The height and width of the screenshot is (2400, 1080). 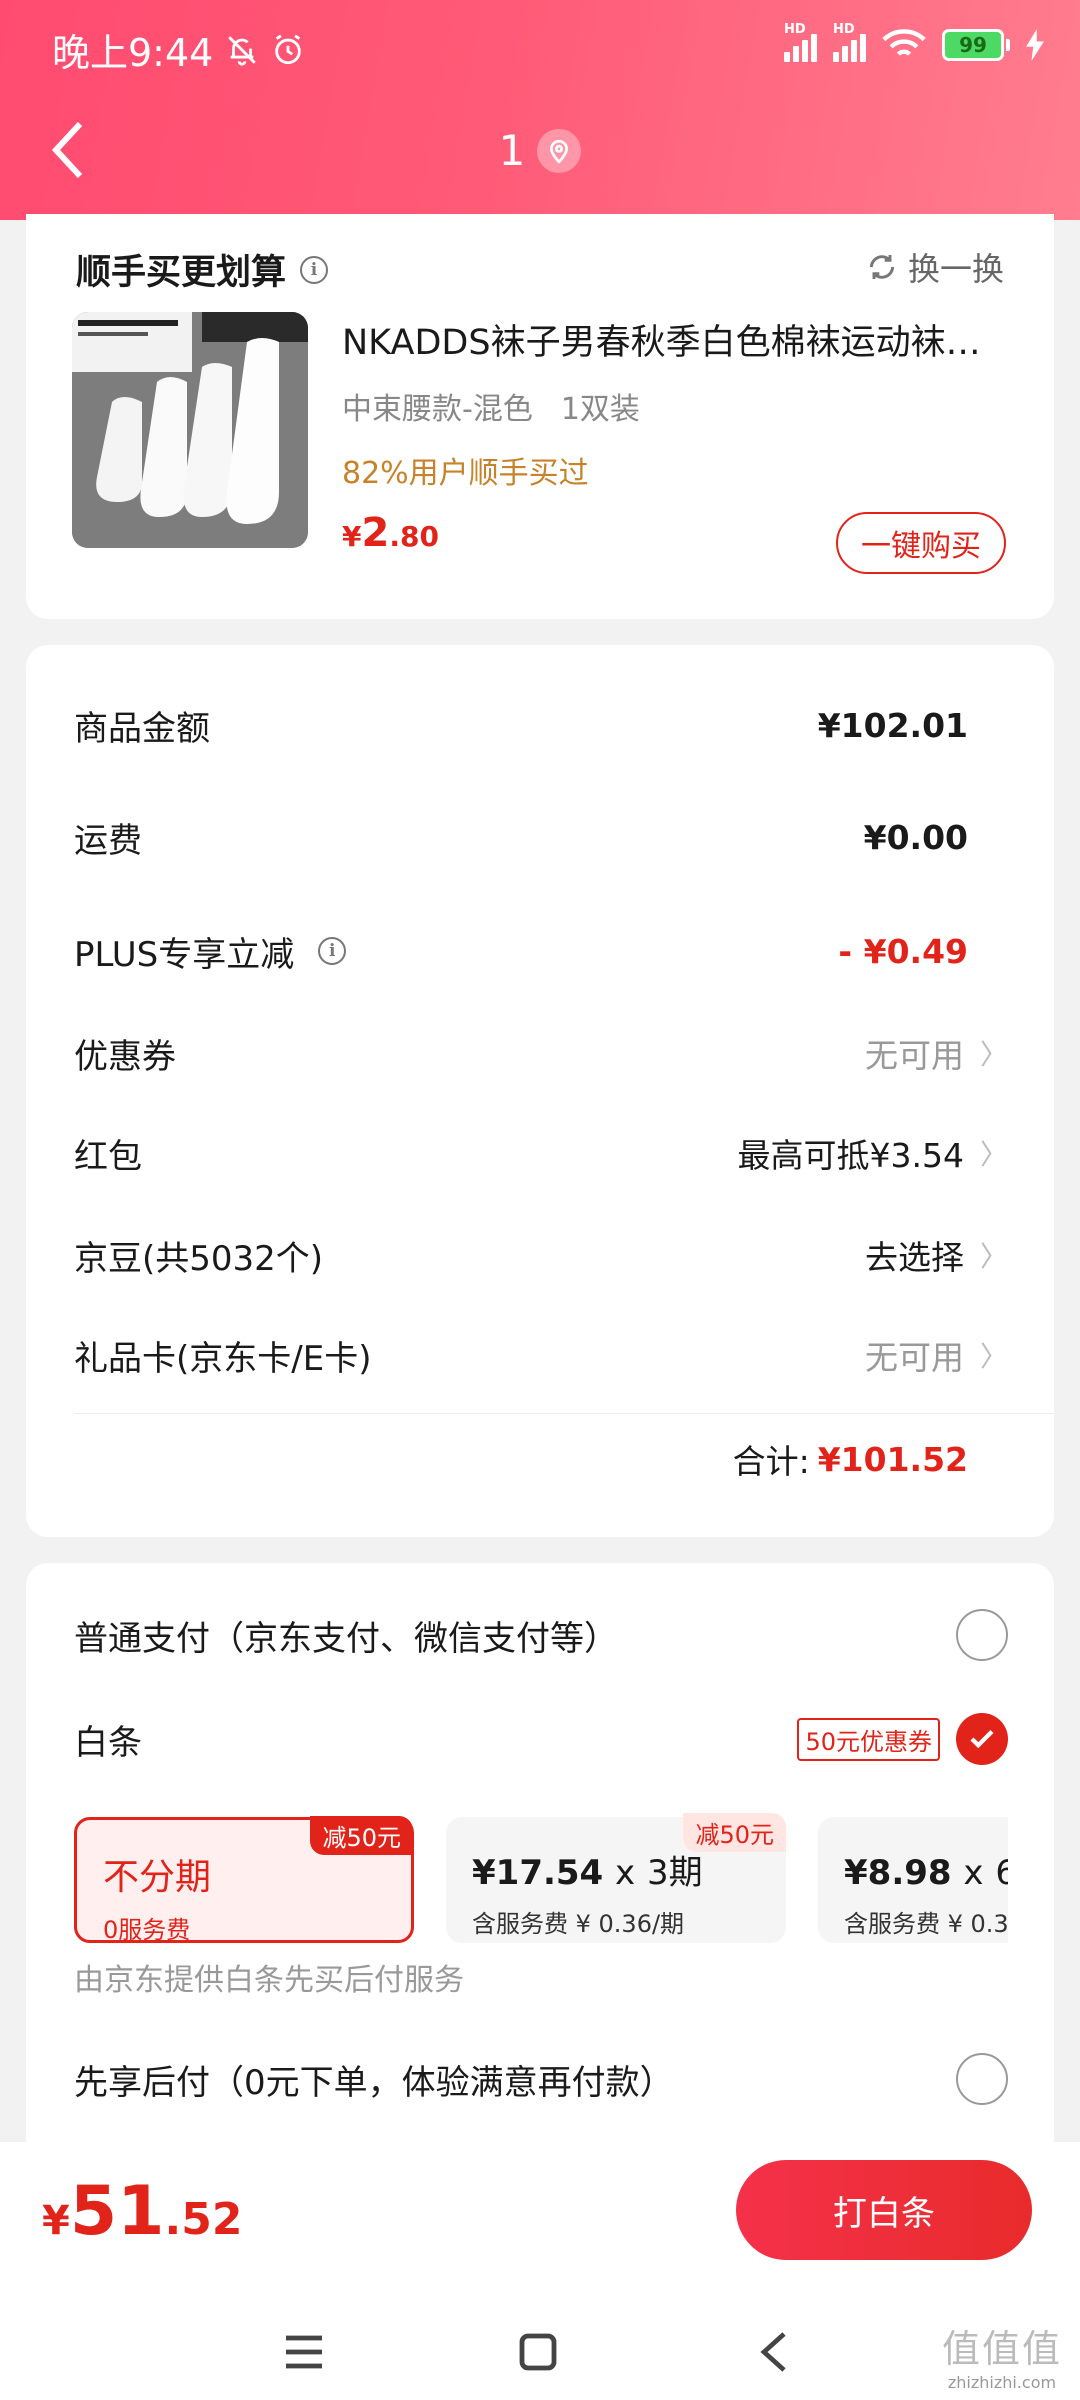 I want to click on summary-row-jingdou: 京豆(共5032个) 去选择〉, so click(x=541, y=1255).